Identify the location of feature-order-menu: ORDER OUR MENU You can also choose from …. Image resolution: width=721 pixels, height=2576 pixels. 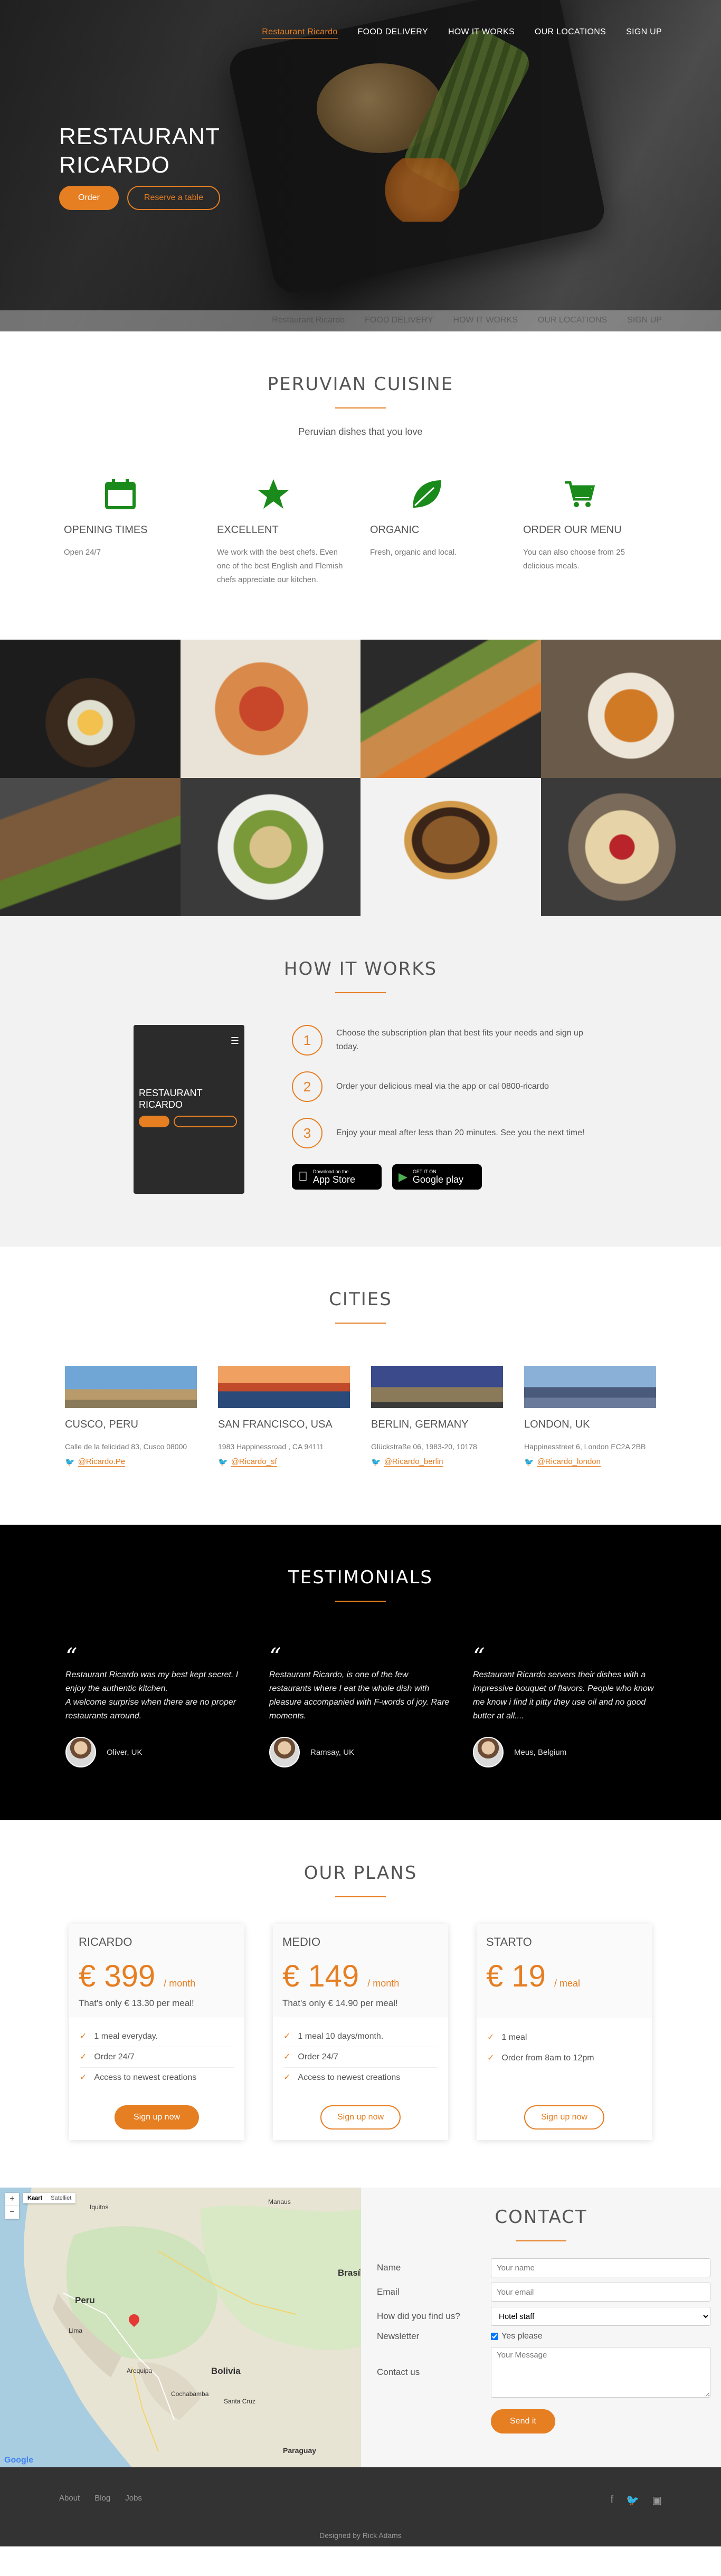
(590, 530).